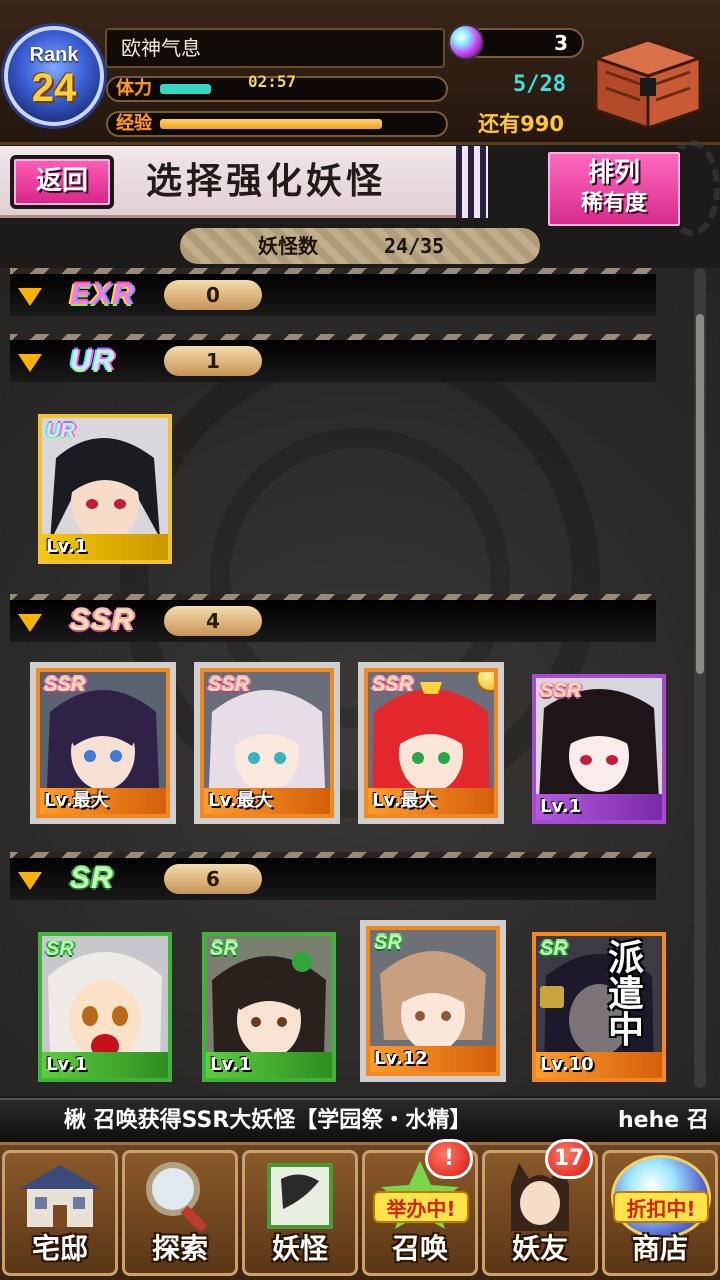  Describe the element at coordinates (599, 749) in the screenshot. I see `yokai-card: SSR Lv.1` at that location.